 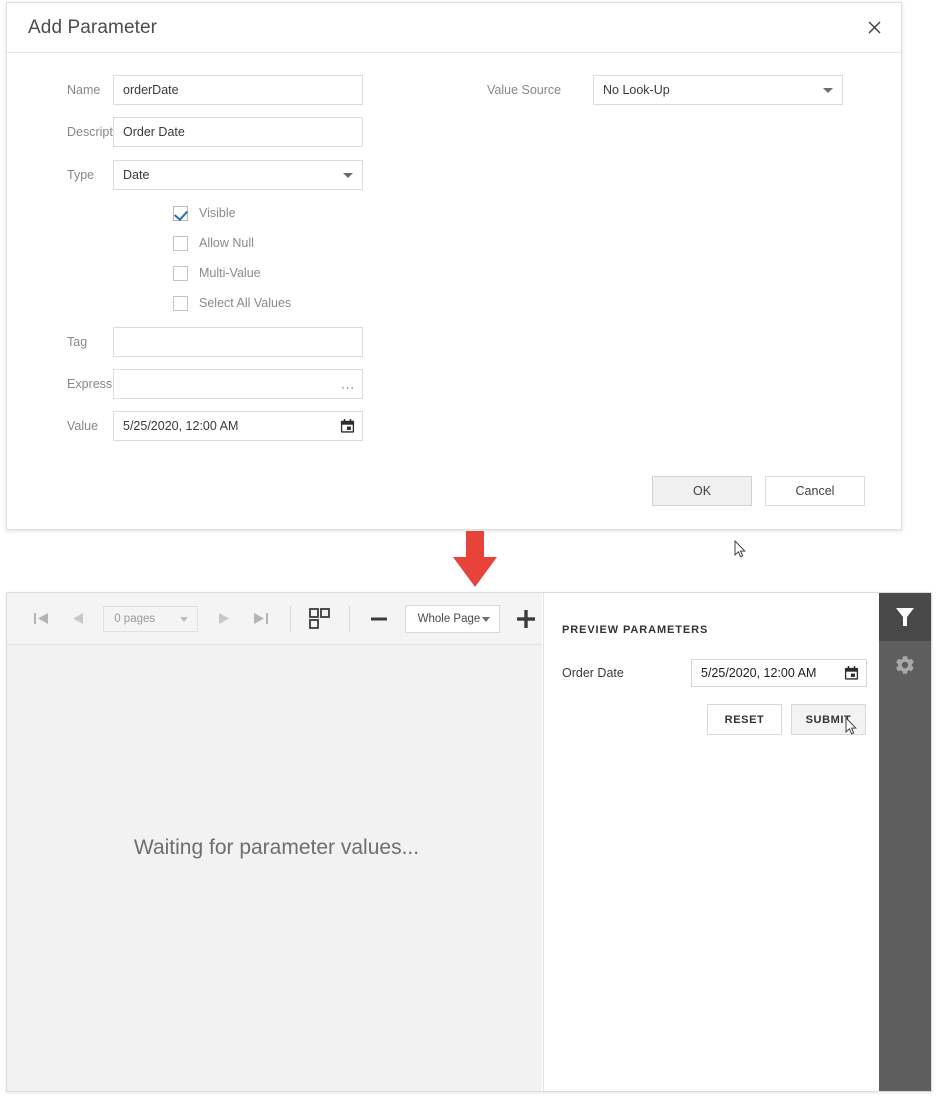 What do you see at coordinates (238, 175) in the screenshot?
I see `type-select: Date` at bounding box center [238, 175].